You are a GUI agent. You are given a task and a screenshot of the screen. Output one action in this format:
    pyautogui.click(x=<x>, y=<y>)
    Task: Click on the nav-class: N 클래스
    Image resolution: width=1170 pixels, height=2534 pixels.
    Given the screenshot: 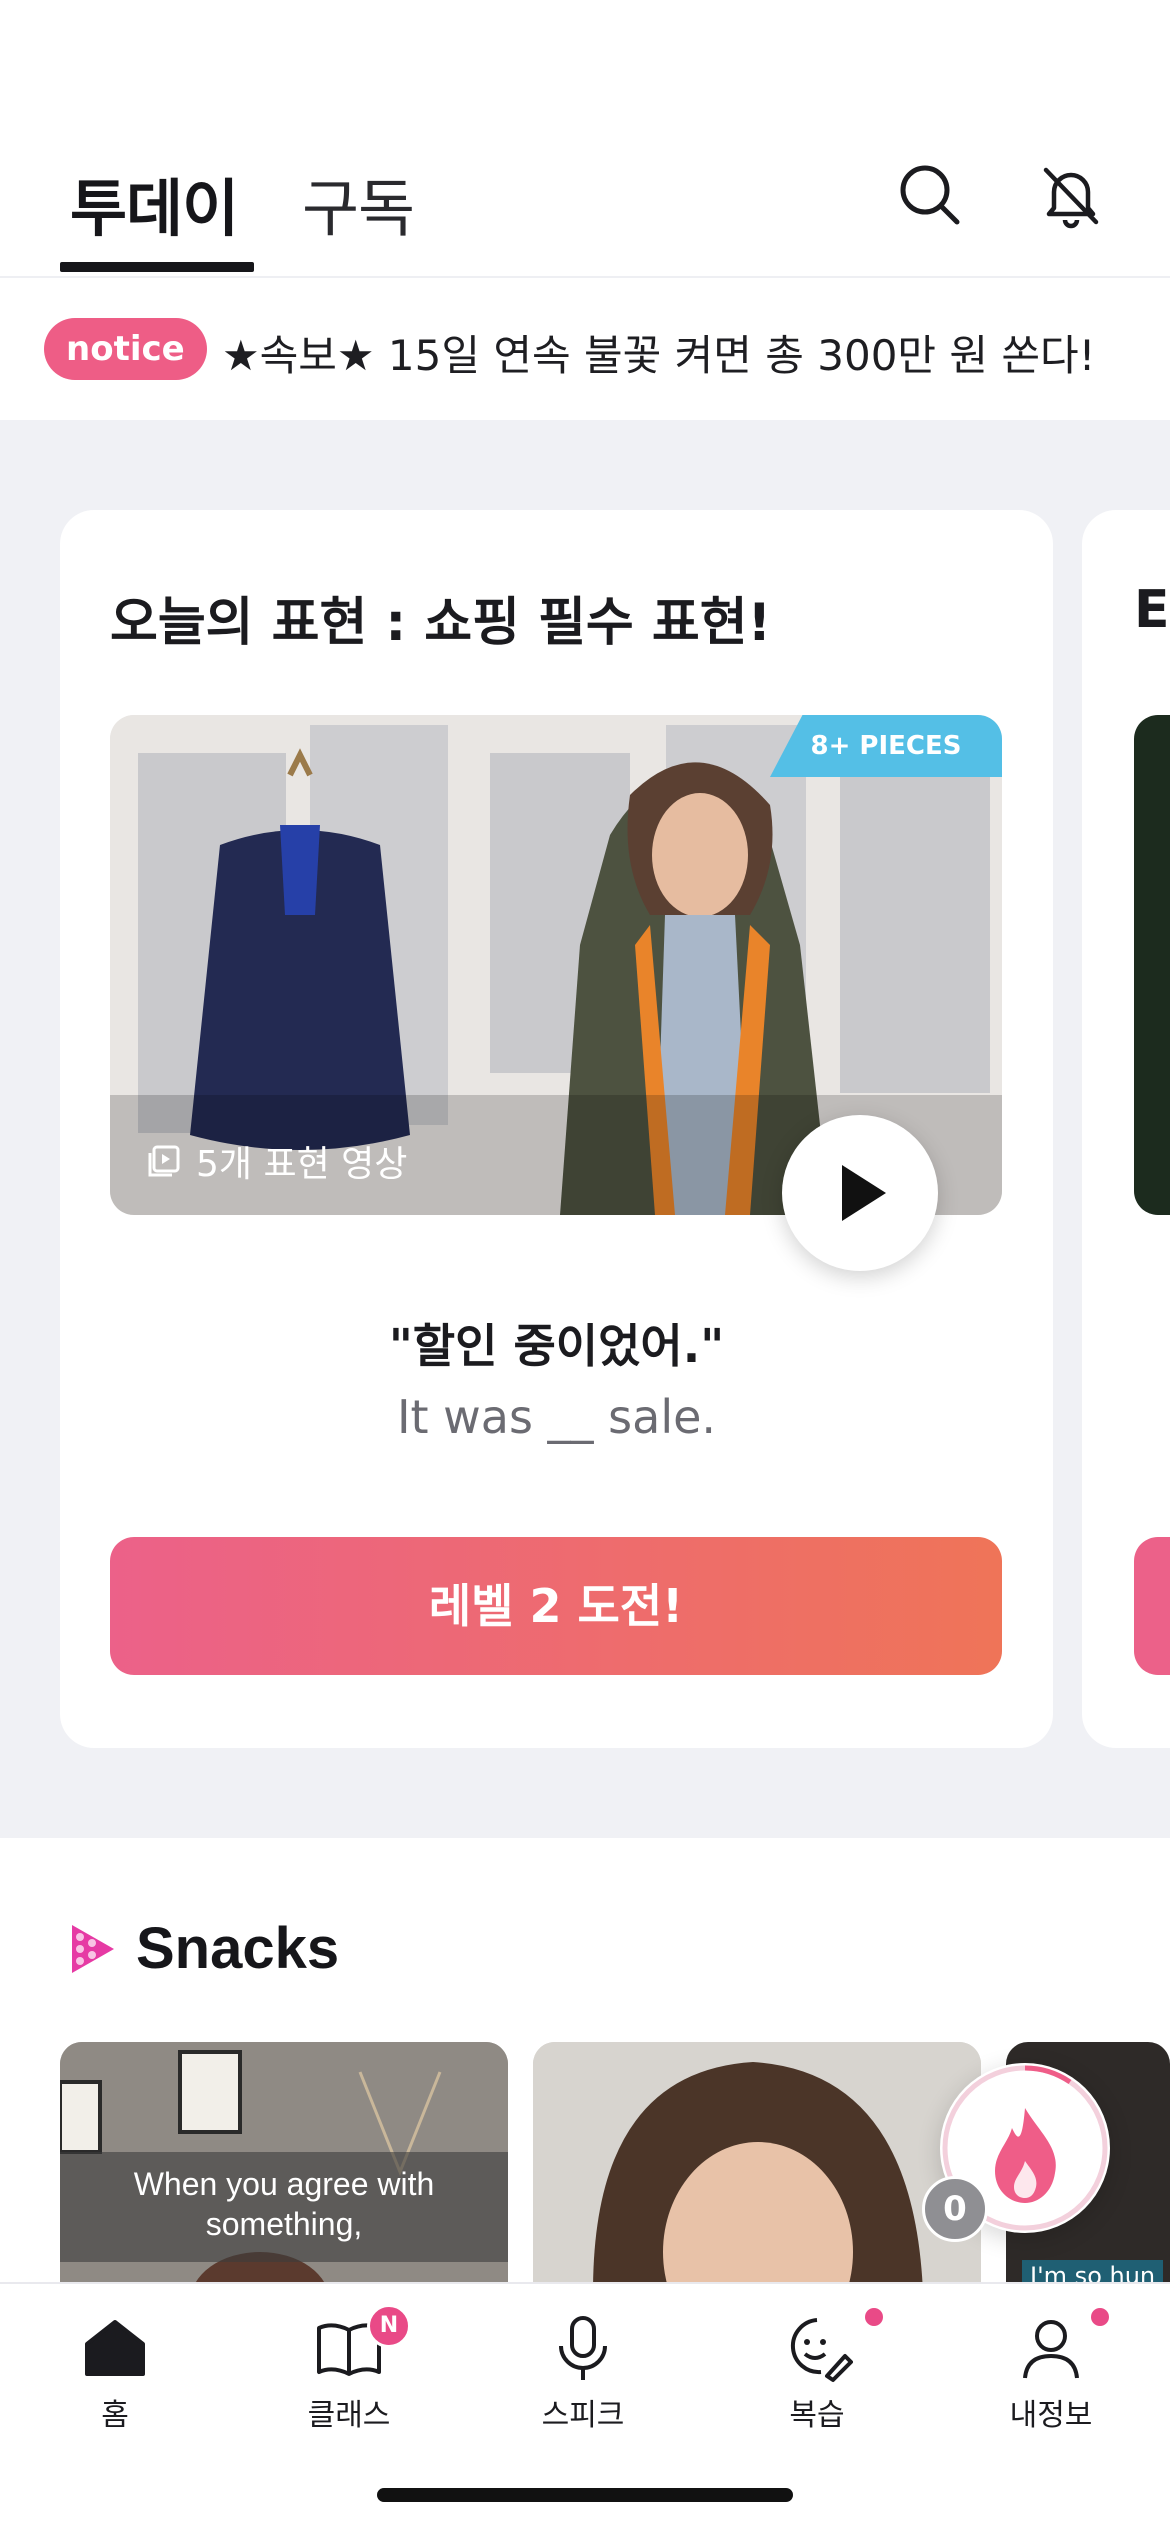 What is the action you would take?
    pyautogui.click(x=349, y=2369)
    